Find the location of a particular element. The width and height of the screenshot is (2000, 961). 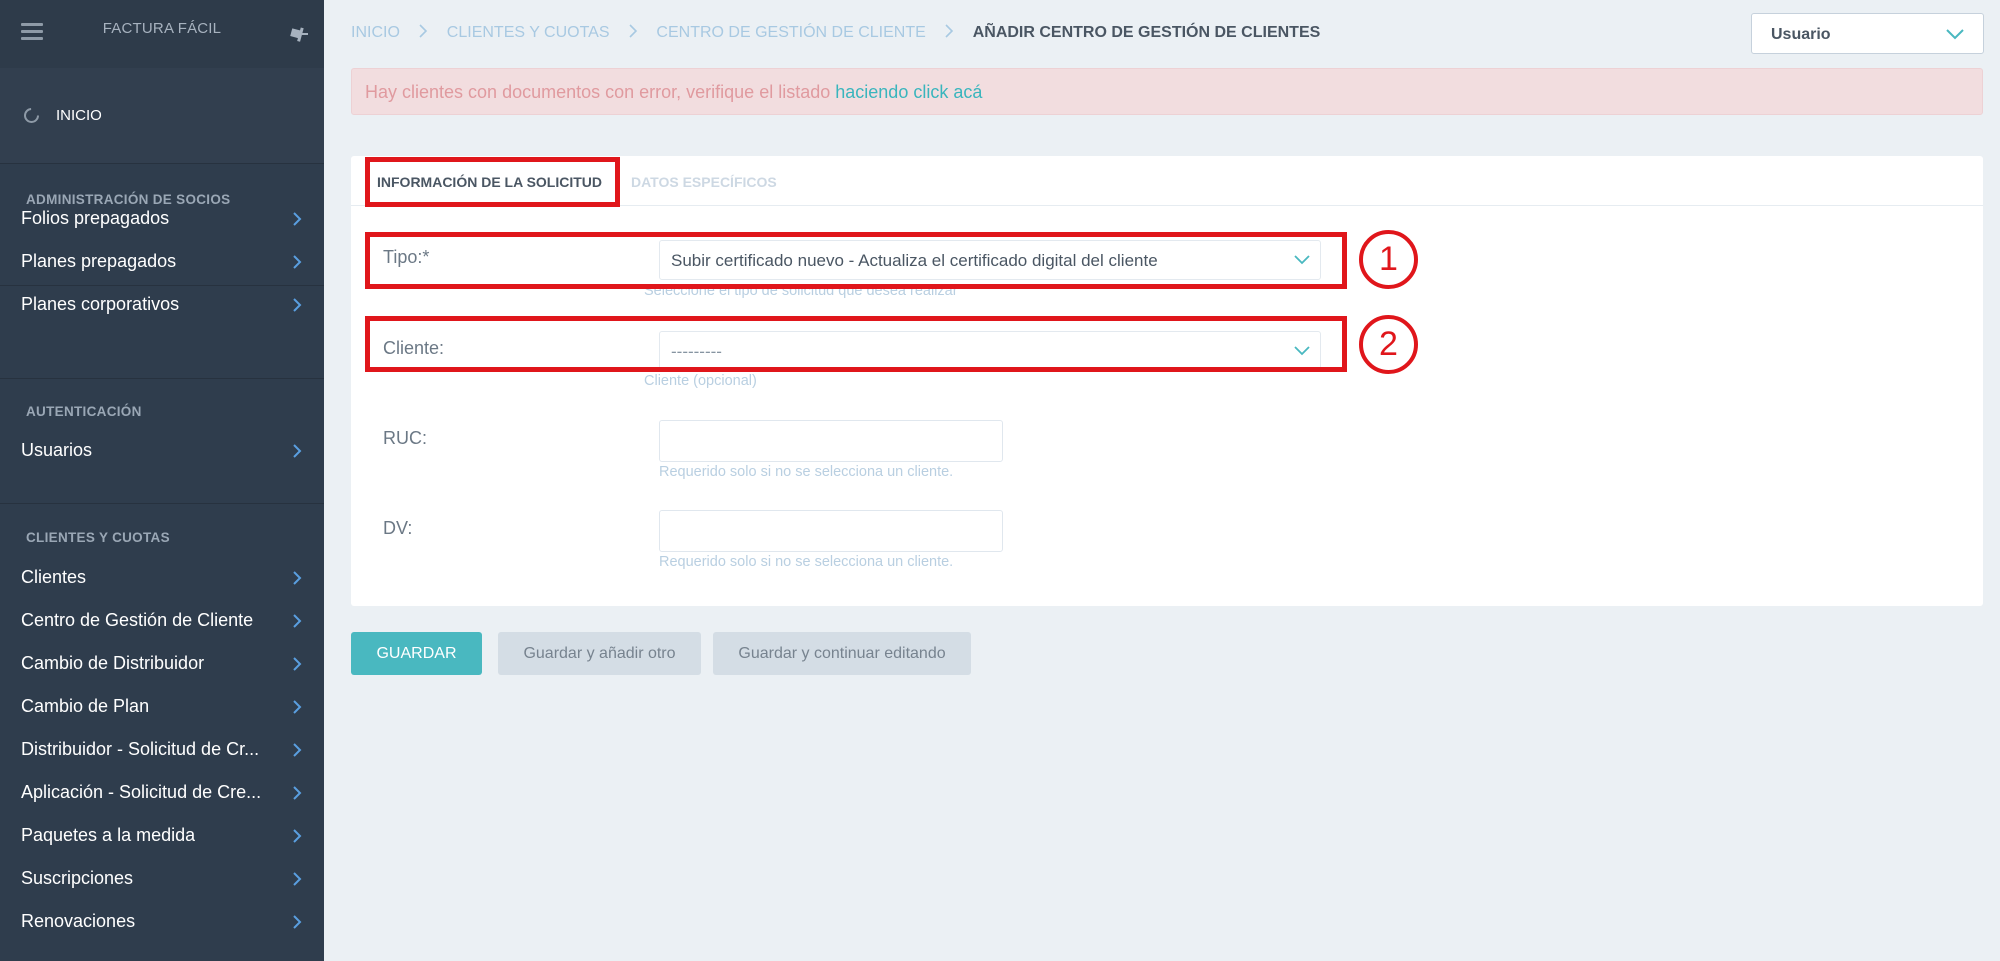

sidebar-header: FACTURA FÁCIL is located at coordinates (162, 34).